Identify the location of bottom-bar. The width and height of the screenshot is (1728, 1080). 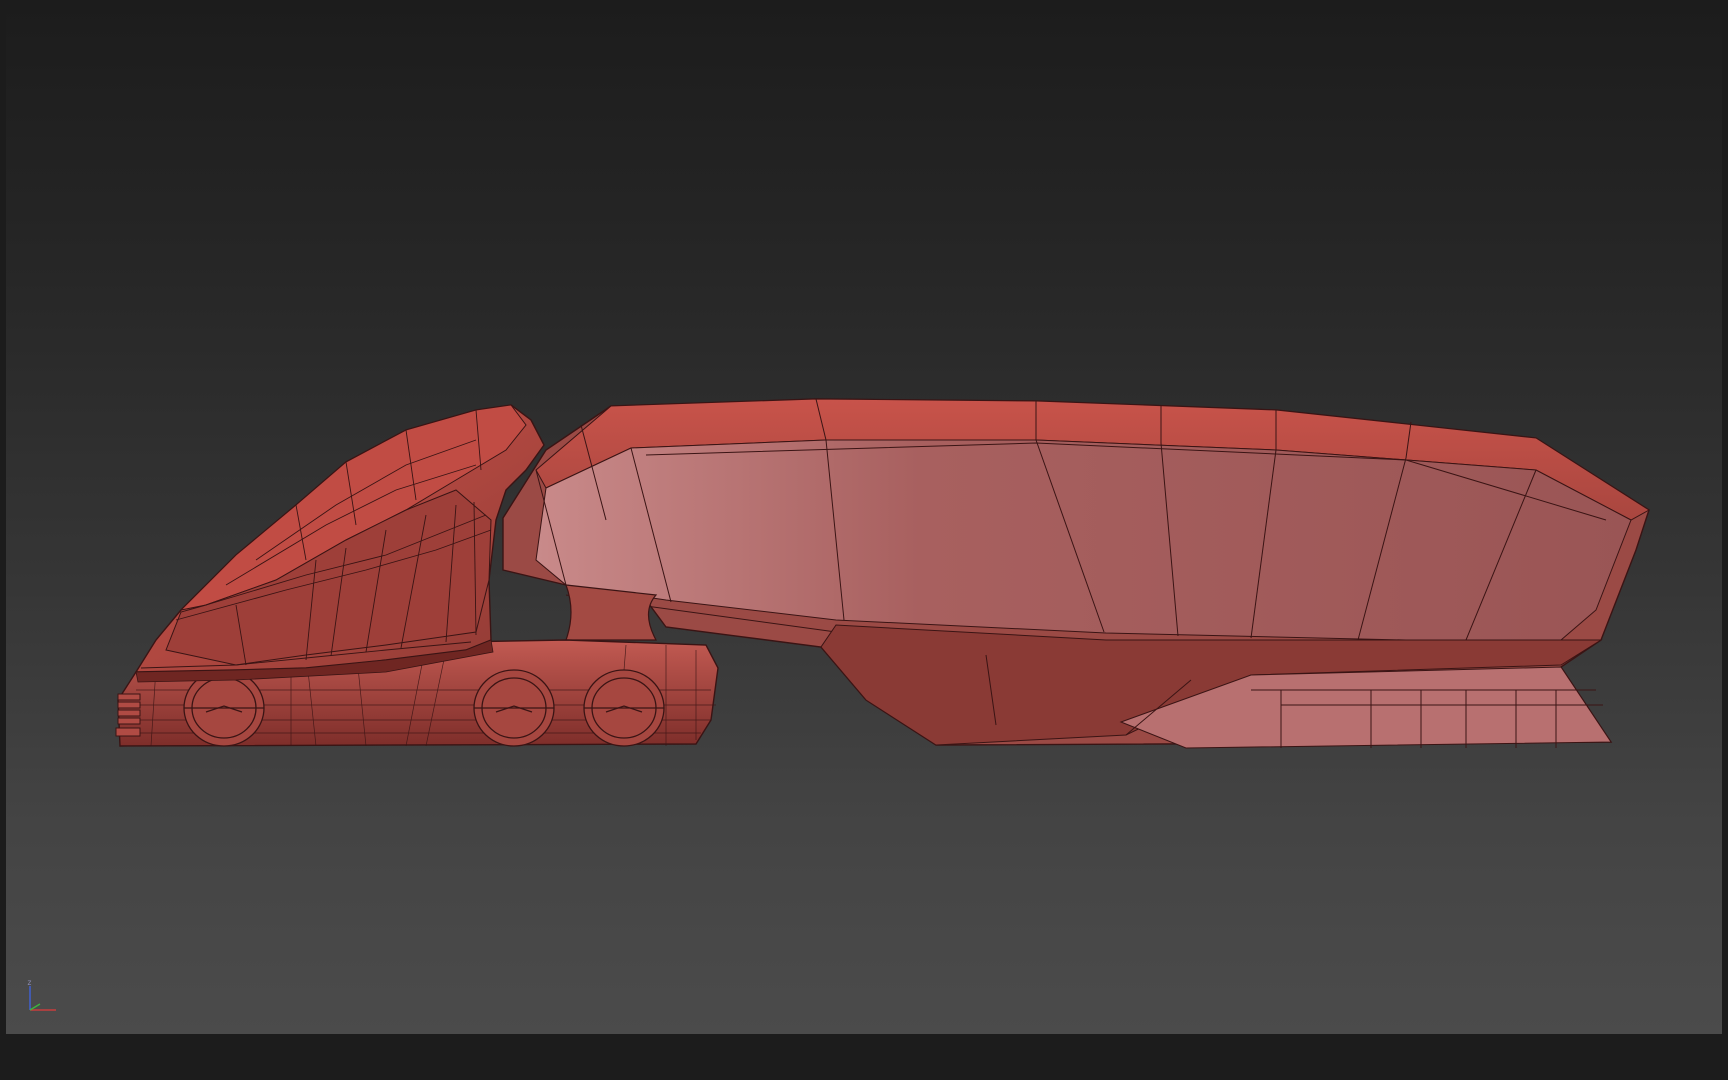
(864, 1057).